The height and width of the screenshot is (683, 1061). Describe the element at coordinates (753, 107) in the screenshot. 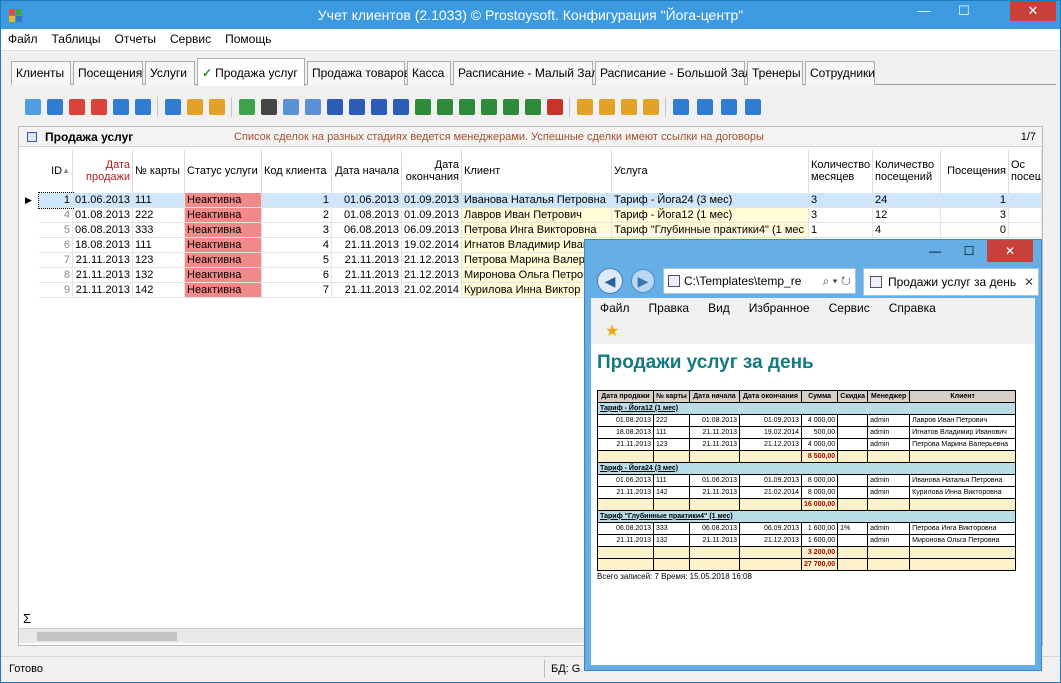

I see `last-record-icon` at that location.